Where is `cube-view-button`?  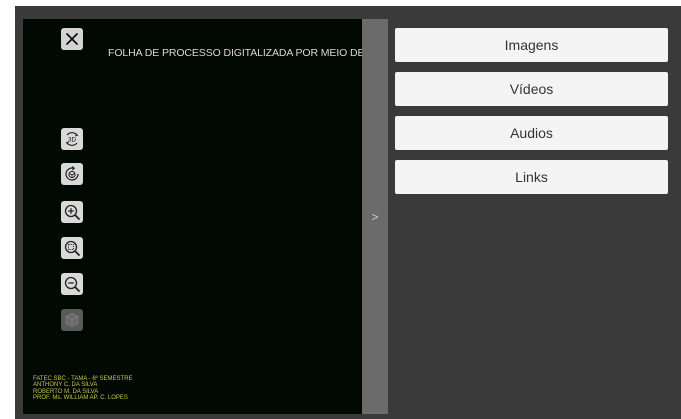
cube-view-button is located at coordinates (72, 320).